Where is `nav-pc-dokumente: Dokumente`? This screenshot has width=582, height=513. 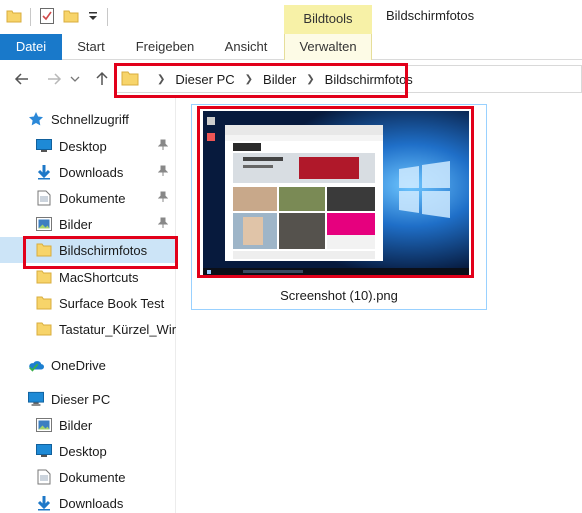 nav-pc-dokumente: Dokumente is located at coordinates (88, 477).